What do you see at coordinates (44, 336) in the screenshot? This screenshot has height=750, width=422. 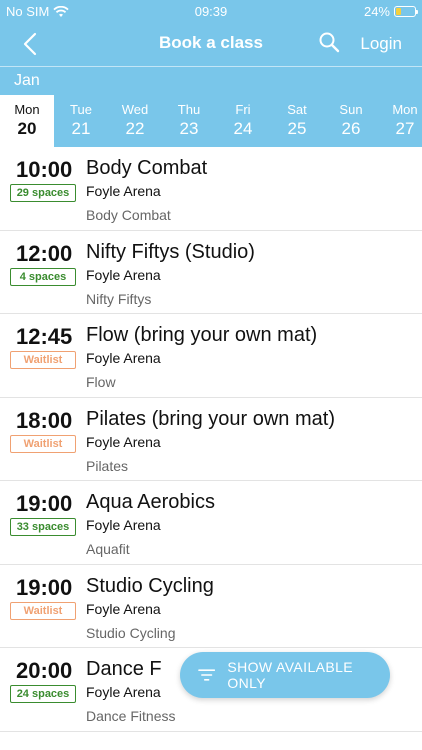 I see `class-time: 12:45` at bounding box center [44, 336].